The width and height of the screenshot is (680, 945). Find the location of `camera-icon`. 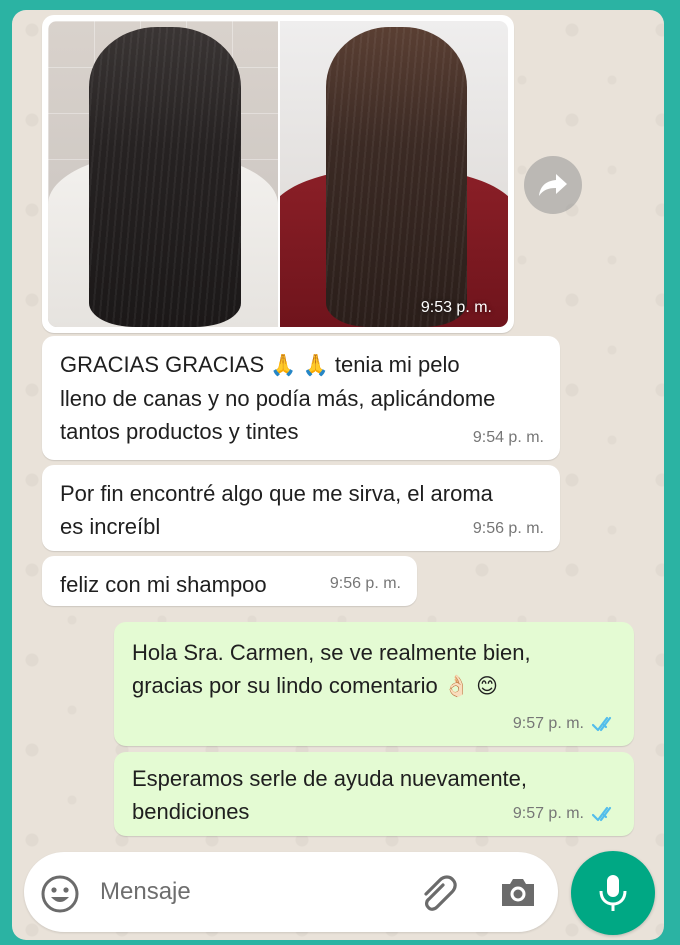

camera-icon is located at coordinates (518, 892).